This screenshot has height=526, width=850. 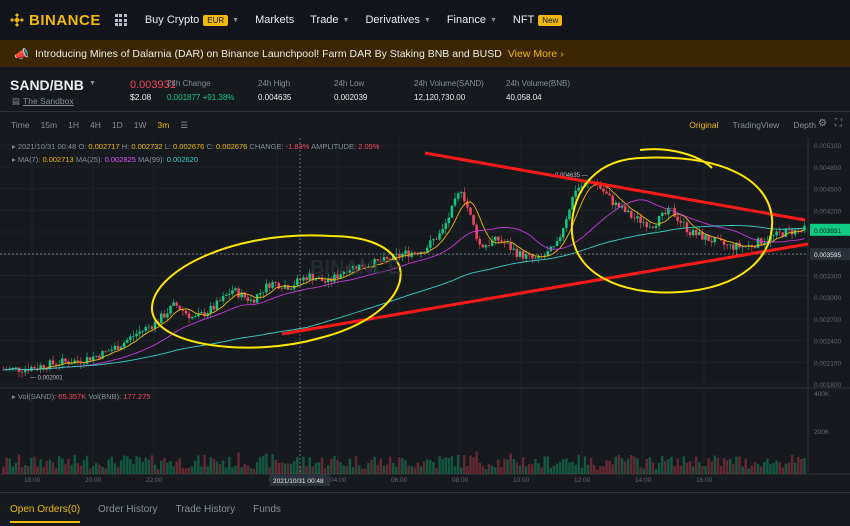 I want to click on pair-selector: SAND/BNB, so click(x=47, y=85).